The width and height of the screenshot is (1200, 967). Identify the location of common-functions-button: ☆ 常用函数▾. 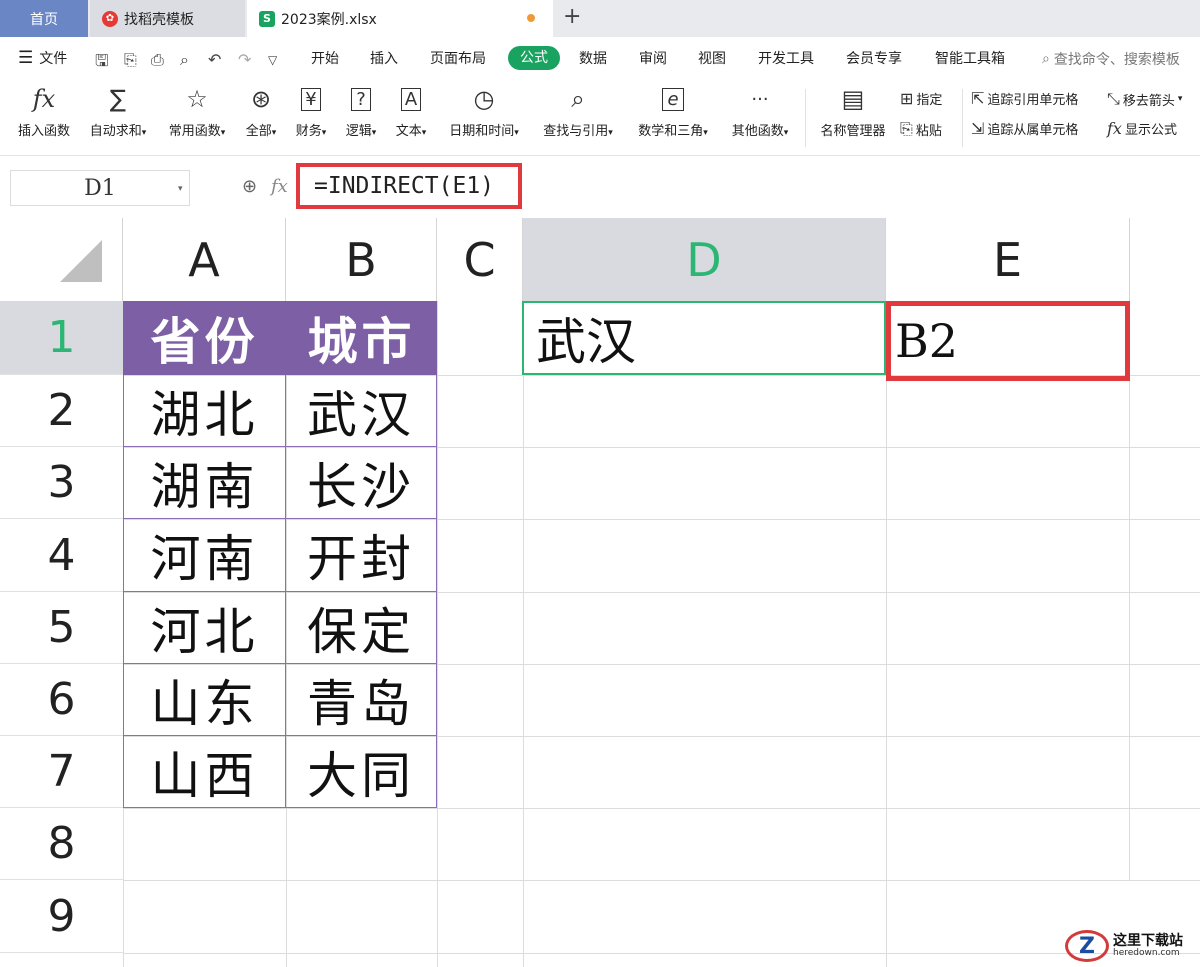
(197, 110).